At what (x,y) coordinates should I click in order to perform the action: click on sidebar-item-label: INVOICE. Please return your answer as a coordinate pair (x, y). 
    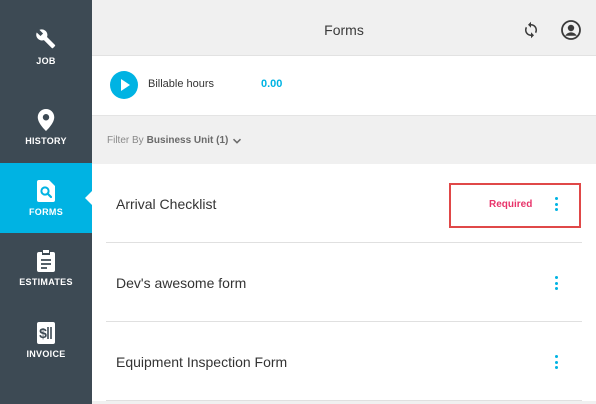
    Looking at the image, I should click on (46, 353).